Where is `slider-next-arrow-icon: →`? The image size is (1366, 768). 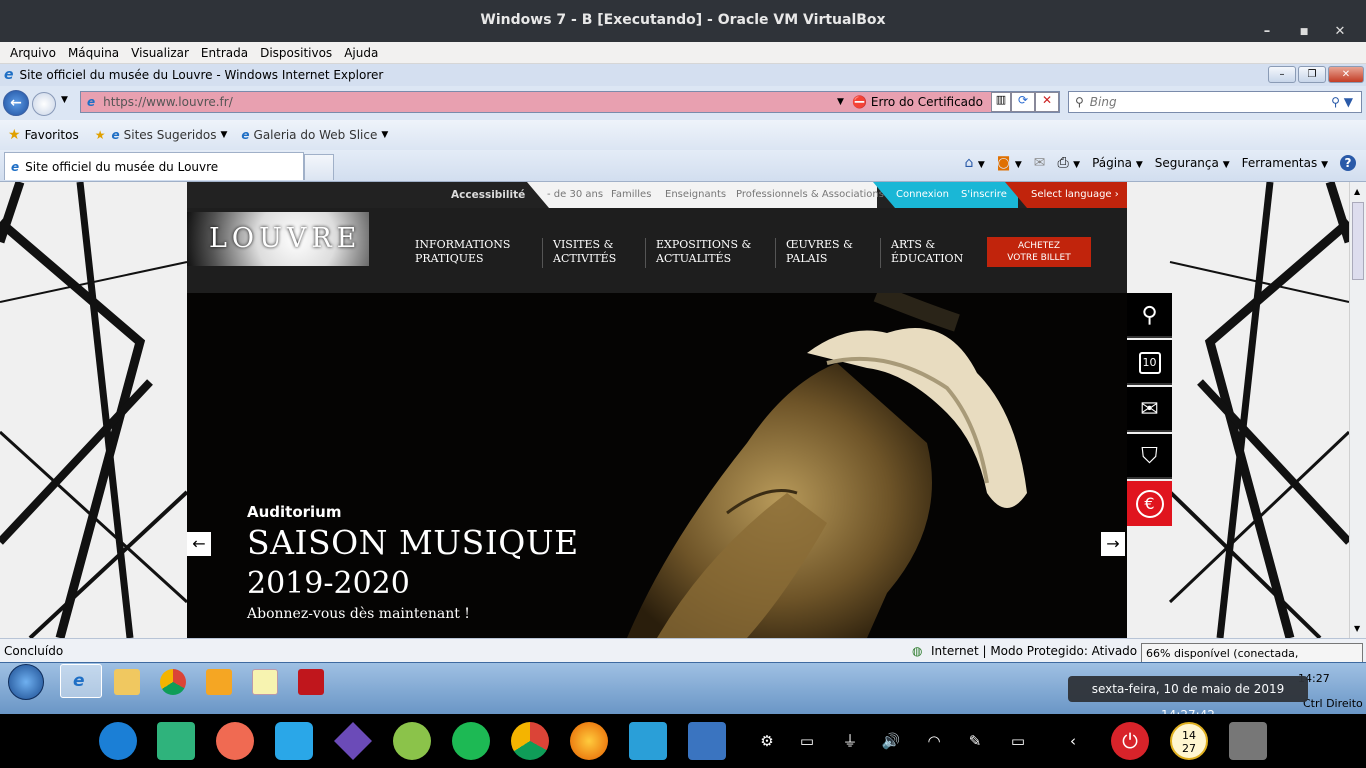
slider-next-arrow-icon: → is located at coordinates (1113, 544).